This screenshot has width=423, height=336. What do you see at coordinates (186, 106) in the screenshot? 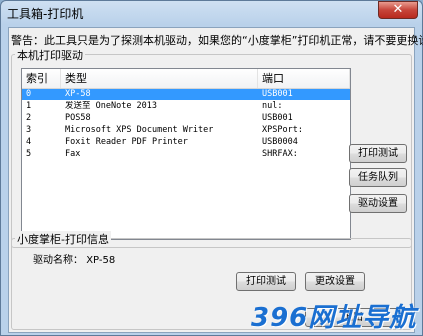
I see `driver-row: 1 发送至 OneNote 2013 nul:` at bounding box center [186, 106].